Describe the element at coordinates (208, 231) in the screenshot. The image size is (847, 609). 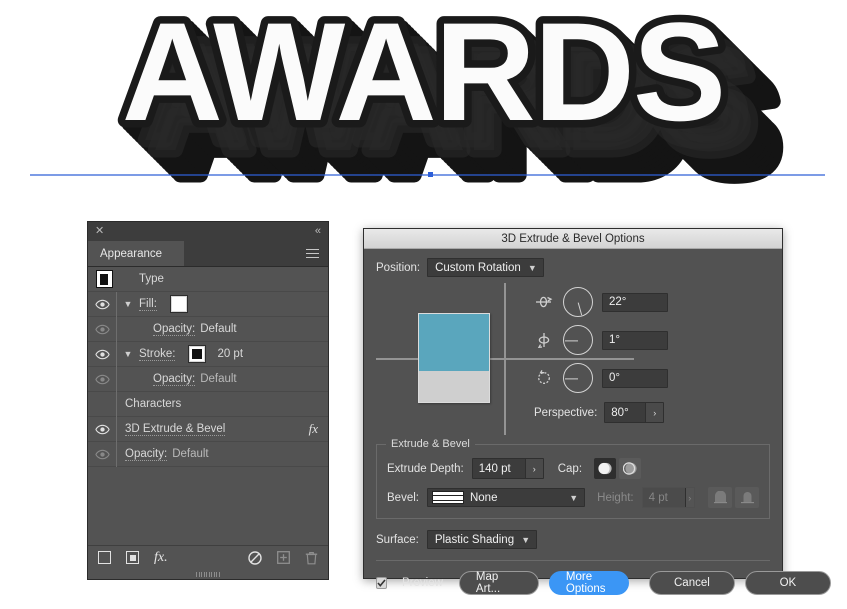
I see `panel-title-bar: ✕ «` at that location.